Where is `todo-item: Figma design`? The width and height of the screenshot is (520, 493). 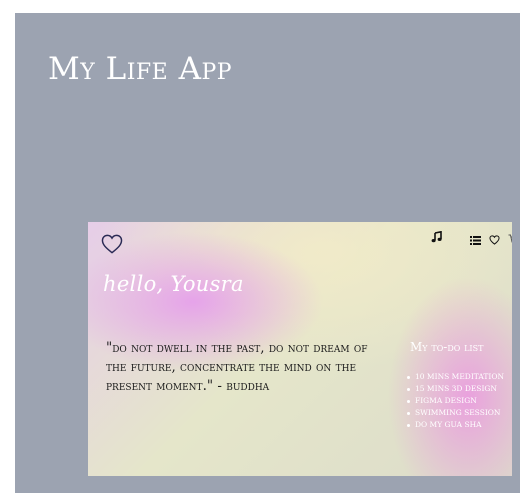
todo-item: Figma design is located at coordinates (455, 401).